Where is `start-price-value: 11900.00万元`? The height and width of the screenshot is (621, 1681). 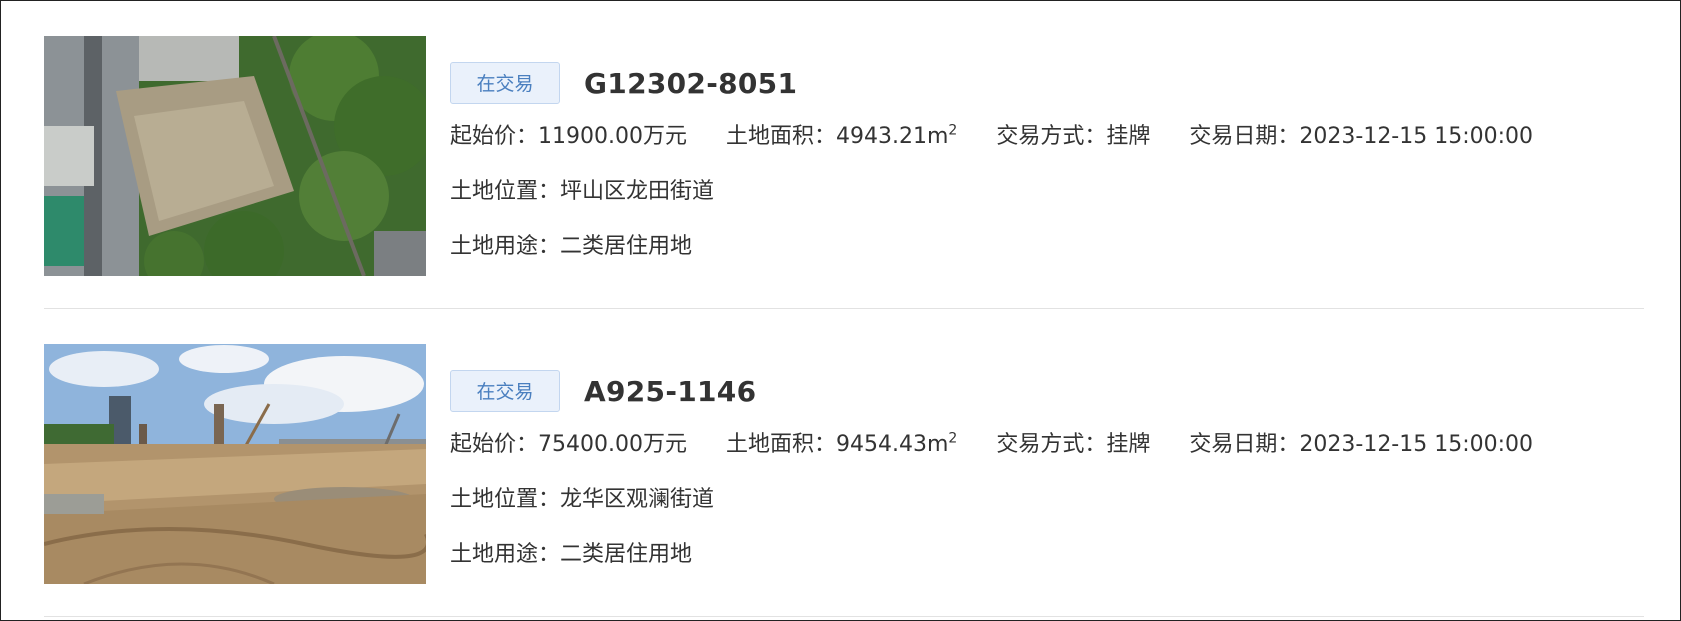
start-price-value: 11900.00万元 is located at coordinates (612, 136).